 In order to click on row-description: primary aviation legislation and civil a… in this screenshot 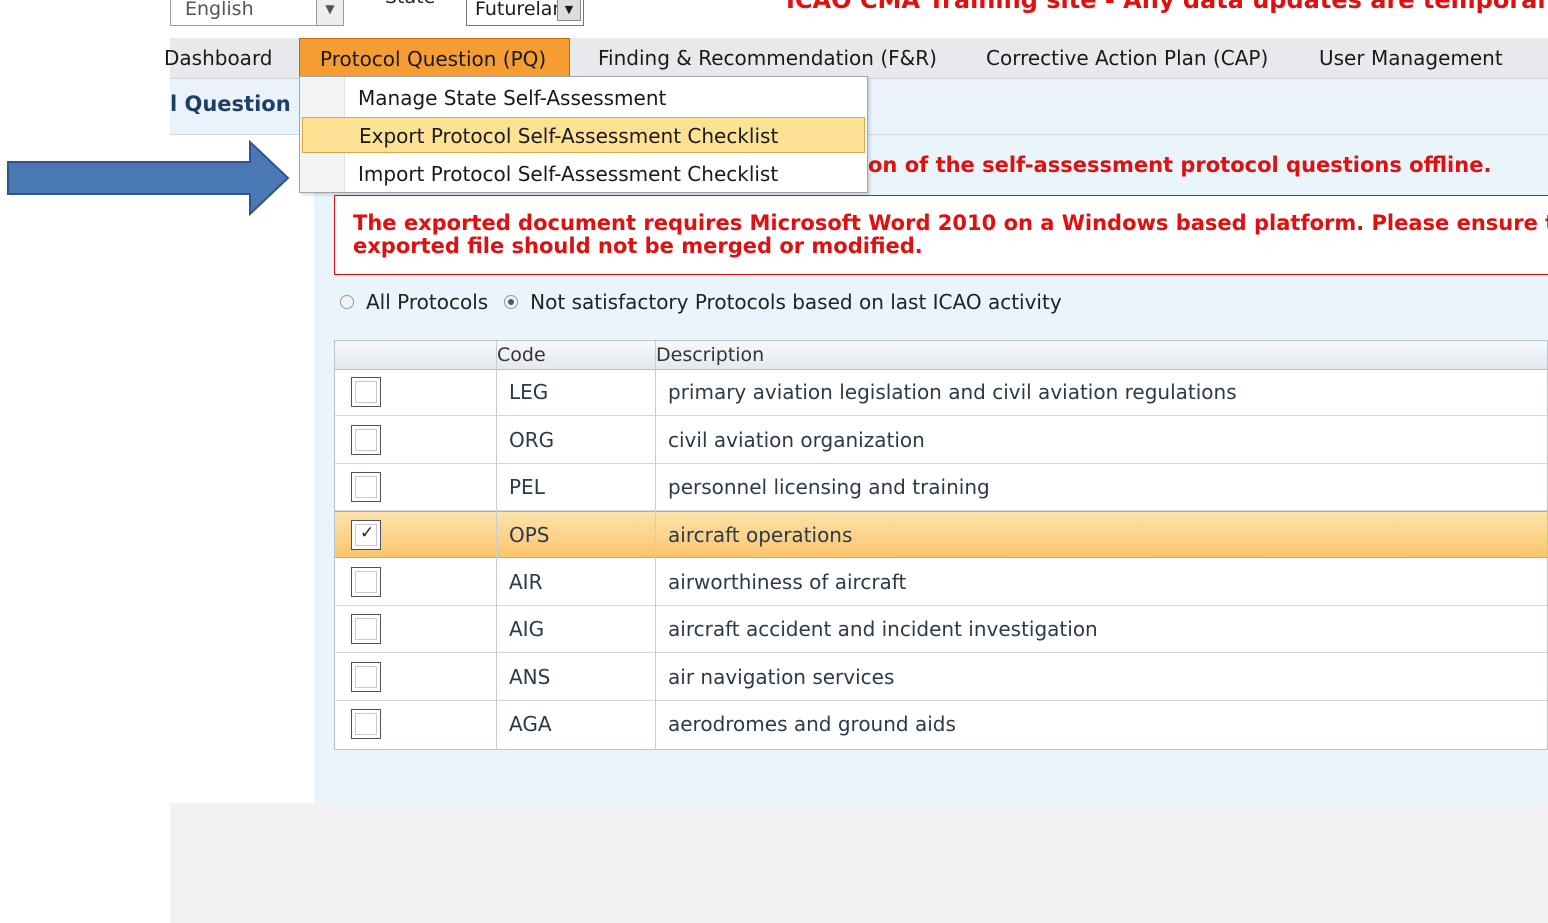, I will do `click(952, 392)`.